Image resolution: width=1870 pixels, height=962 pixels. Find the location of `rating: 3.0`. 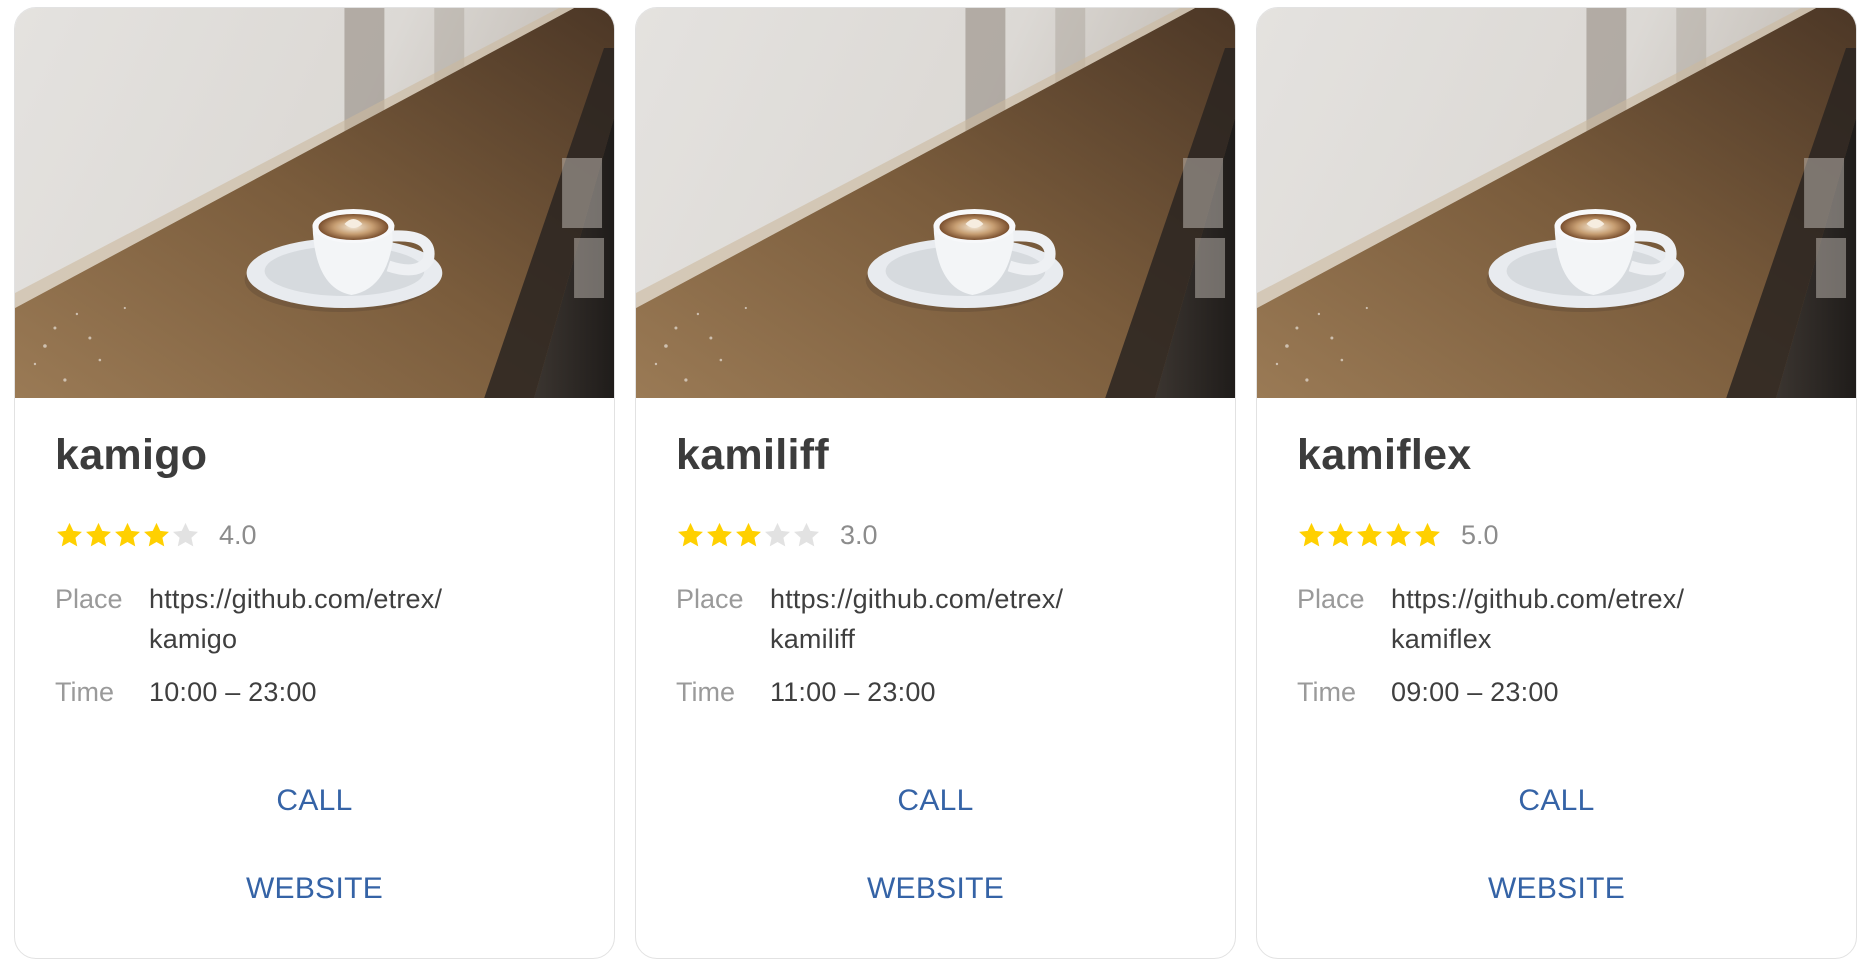

rating: 3.0 is located at coordinates (777, 535).